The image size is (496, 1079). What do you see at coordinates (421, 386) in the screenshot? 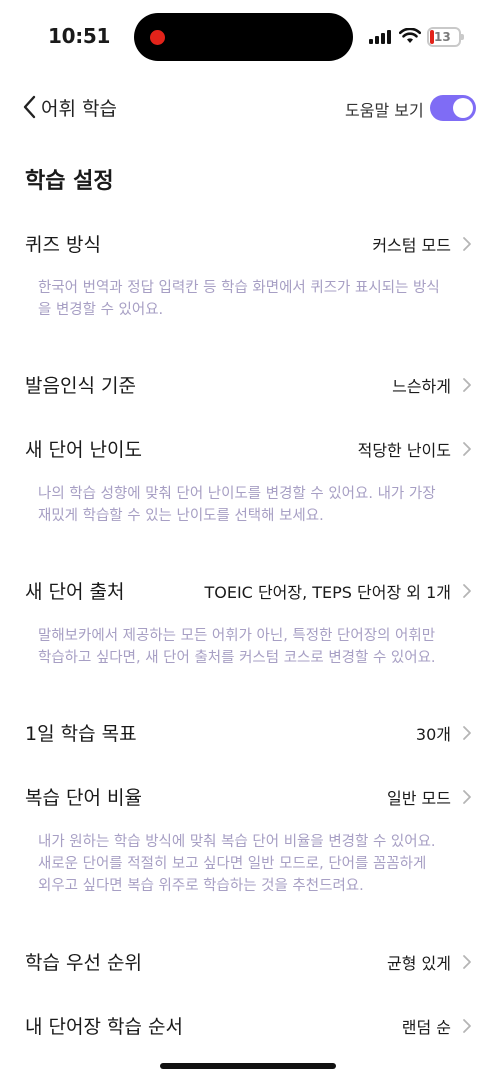
I see `setting-value: 느슨하게` at bounding box center [421, 386].